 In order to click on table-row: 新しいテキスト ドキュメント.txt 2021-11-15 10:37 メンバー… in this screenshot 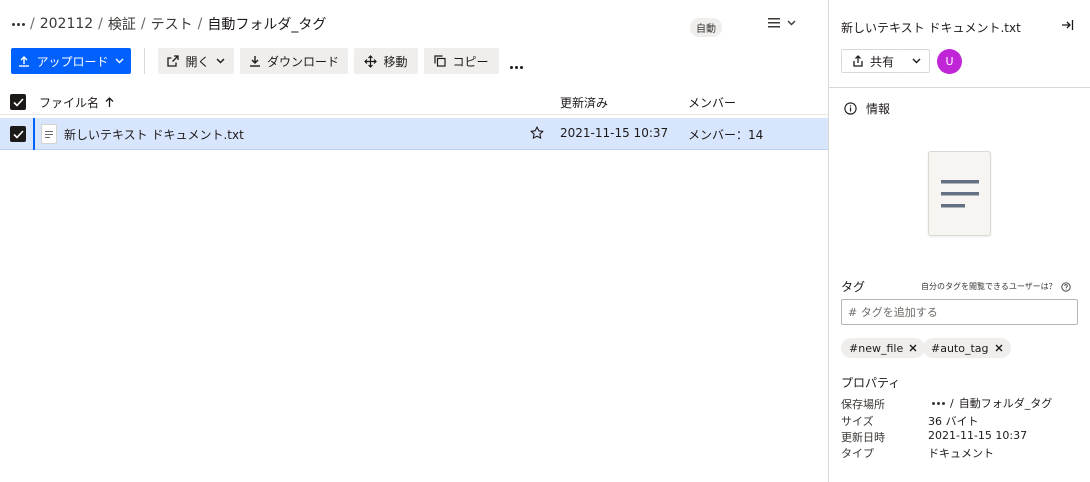, I will do `click(414, 134)`.